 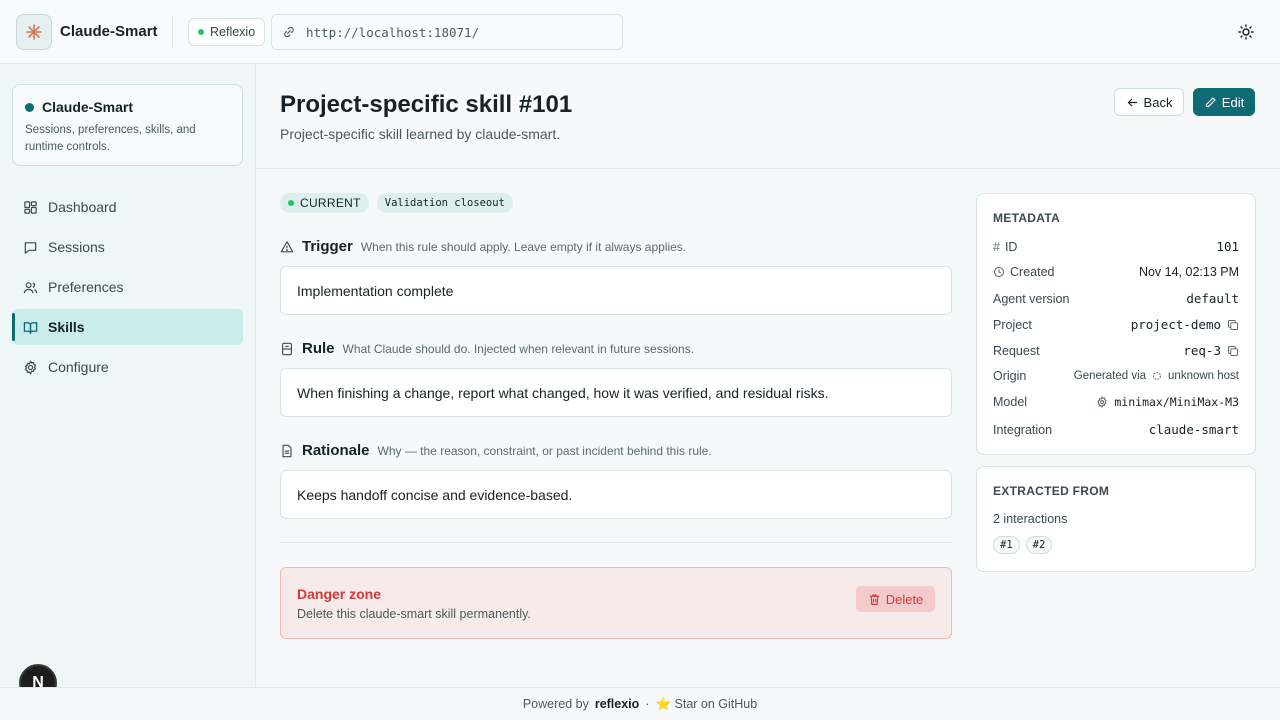 I want to click on notebook-icon, so click(x=287, y=349).